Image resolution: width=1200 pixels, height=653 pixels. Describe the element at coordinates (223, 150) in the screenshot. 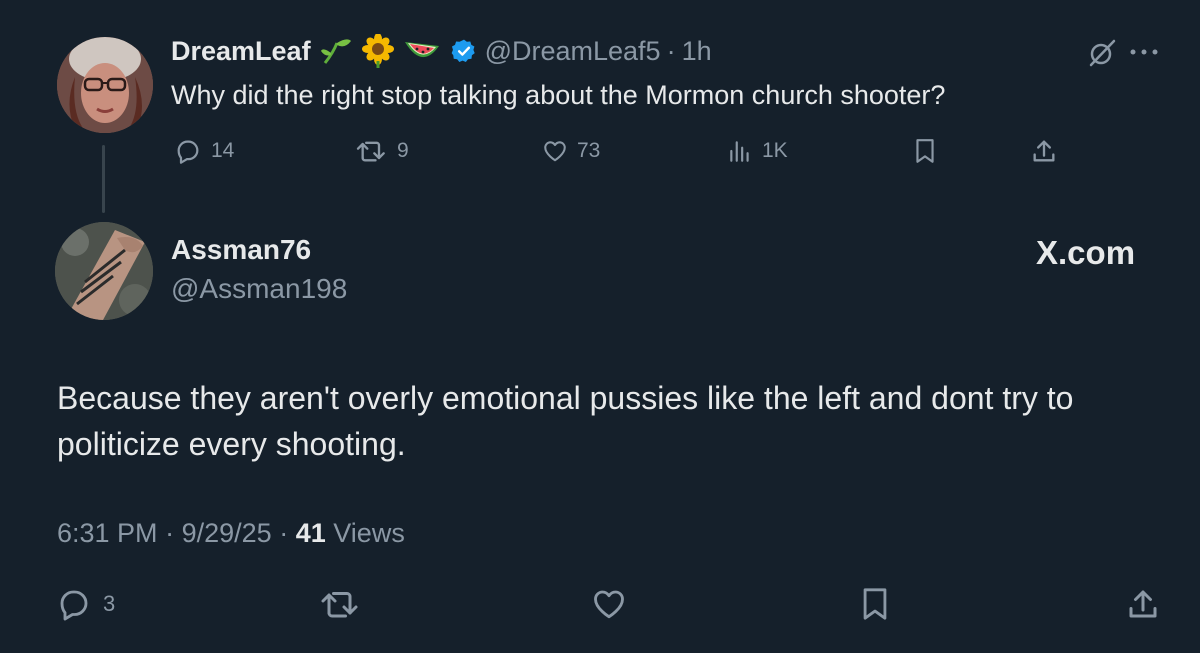

I see `parent-reply-count: 14` at that location.